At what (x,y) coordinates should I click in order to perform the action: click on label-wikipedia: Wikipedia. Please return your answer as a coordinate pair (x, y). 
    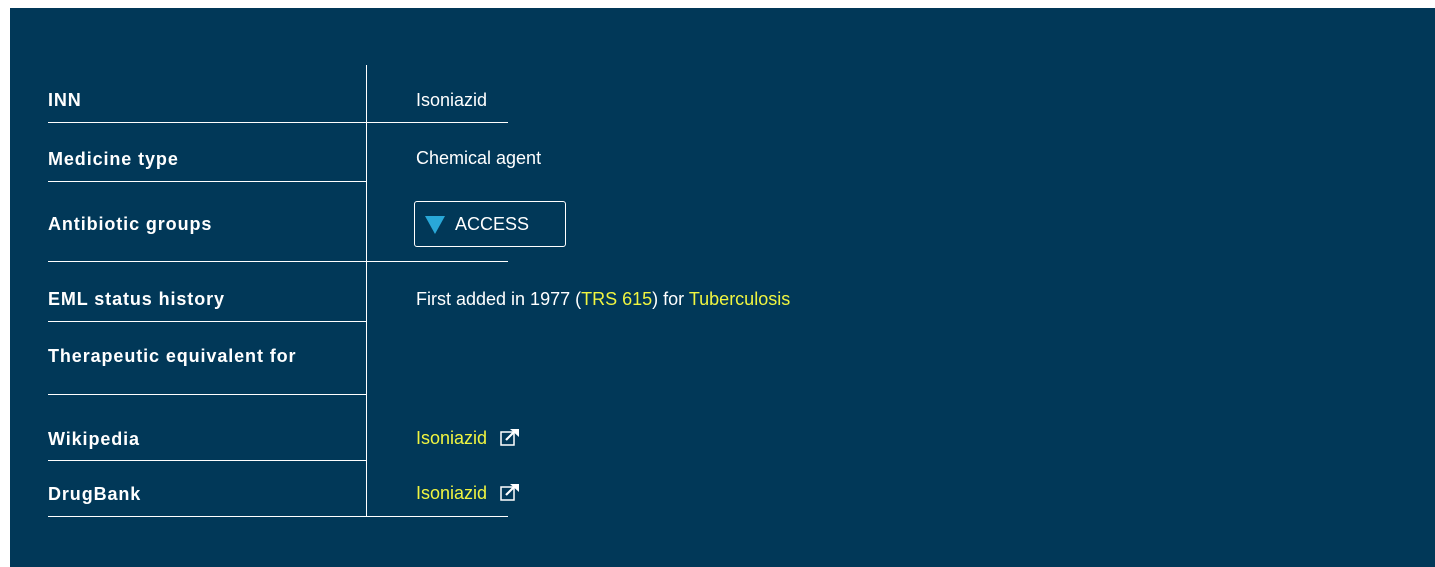
    Looking at the image, I should click on (94, 439).